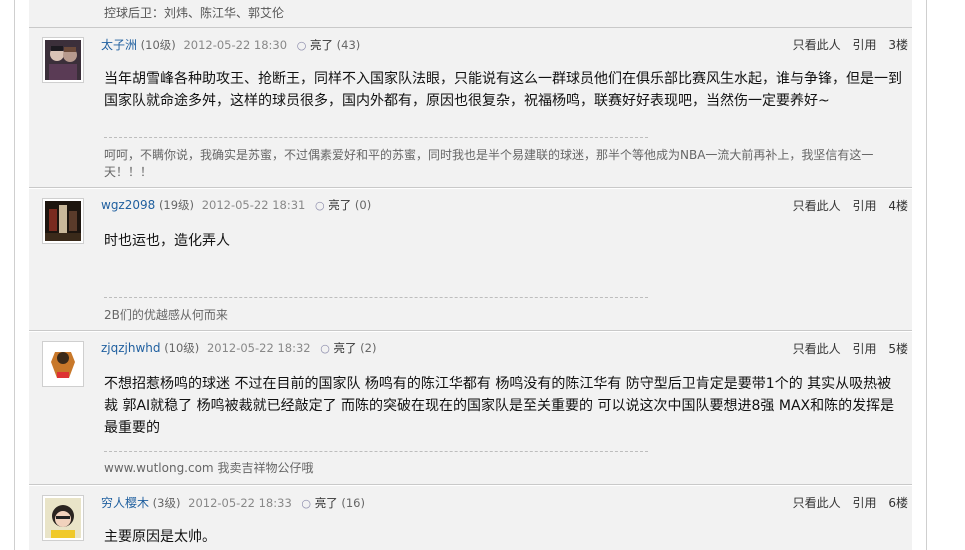 This screenshot has width=965, height=550. Describe the element at coordinates (176, 205) in the screenshot. I see `user-level: (19级)` at that location.